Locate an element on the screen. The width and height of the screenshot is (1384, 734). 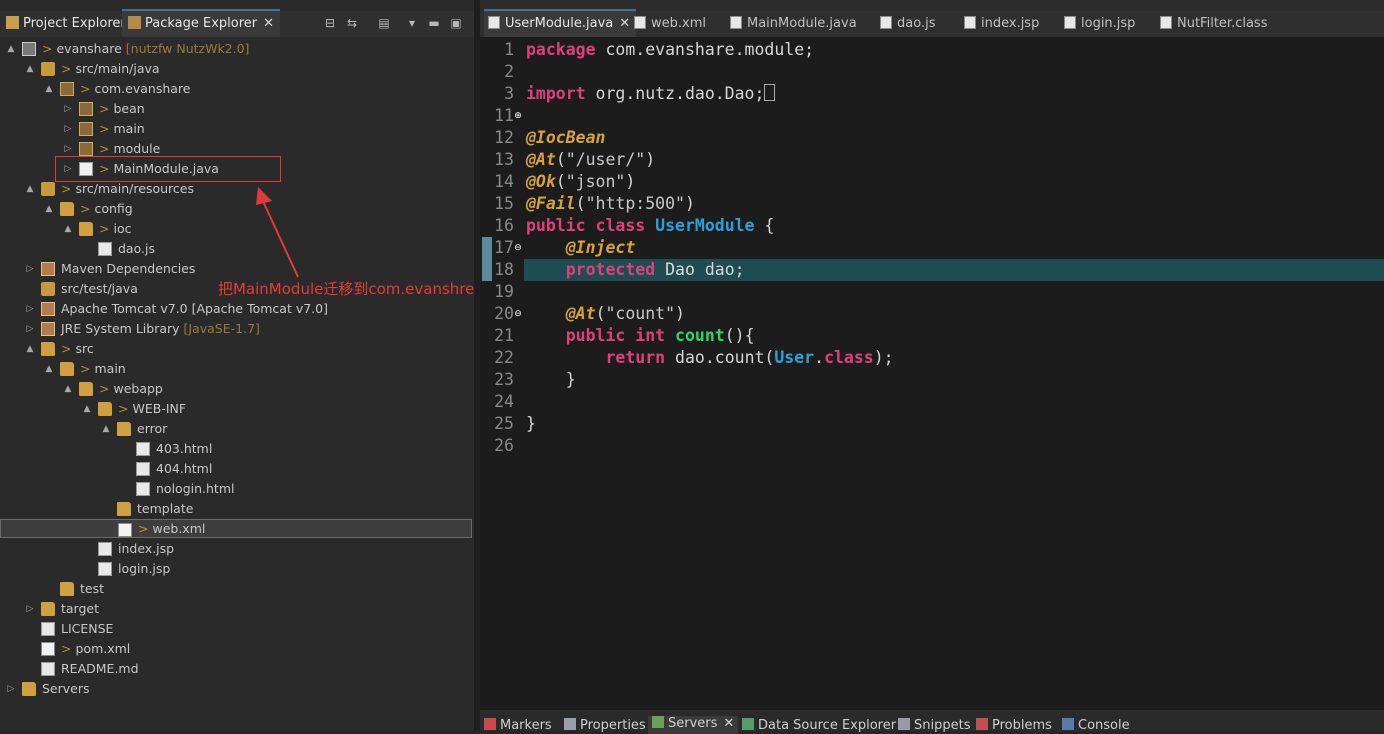
annotation-highlight-box is located at coordinates (168, 169).